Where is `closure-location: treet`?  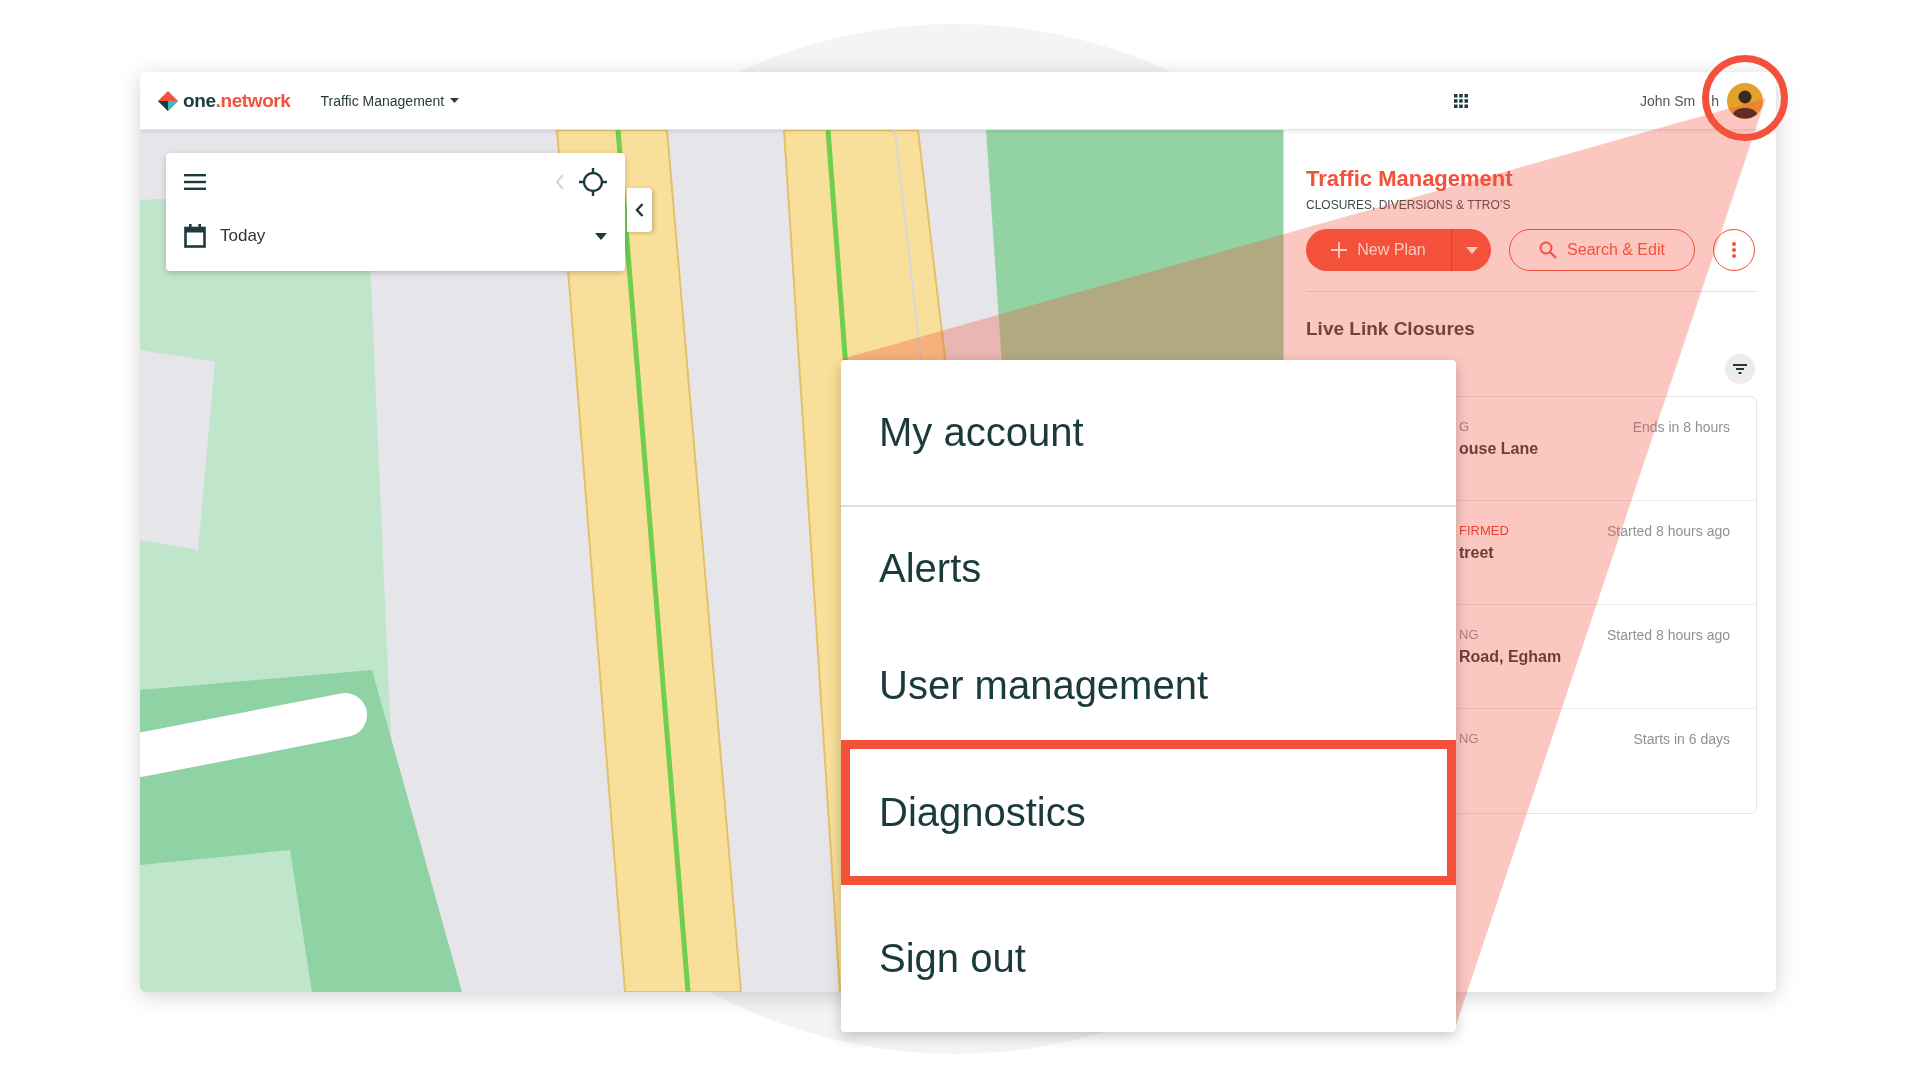 closure-location: treet is located at coordinates (1477, 553).